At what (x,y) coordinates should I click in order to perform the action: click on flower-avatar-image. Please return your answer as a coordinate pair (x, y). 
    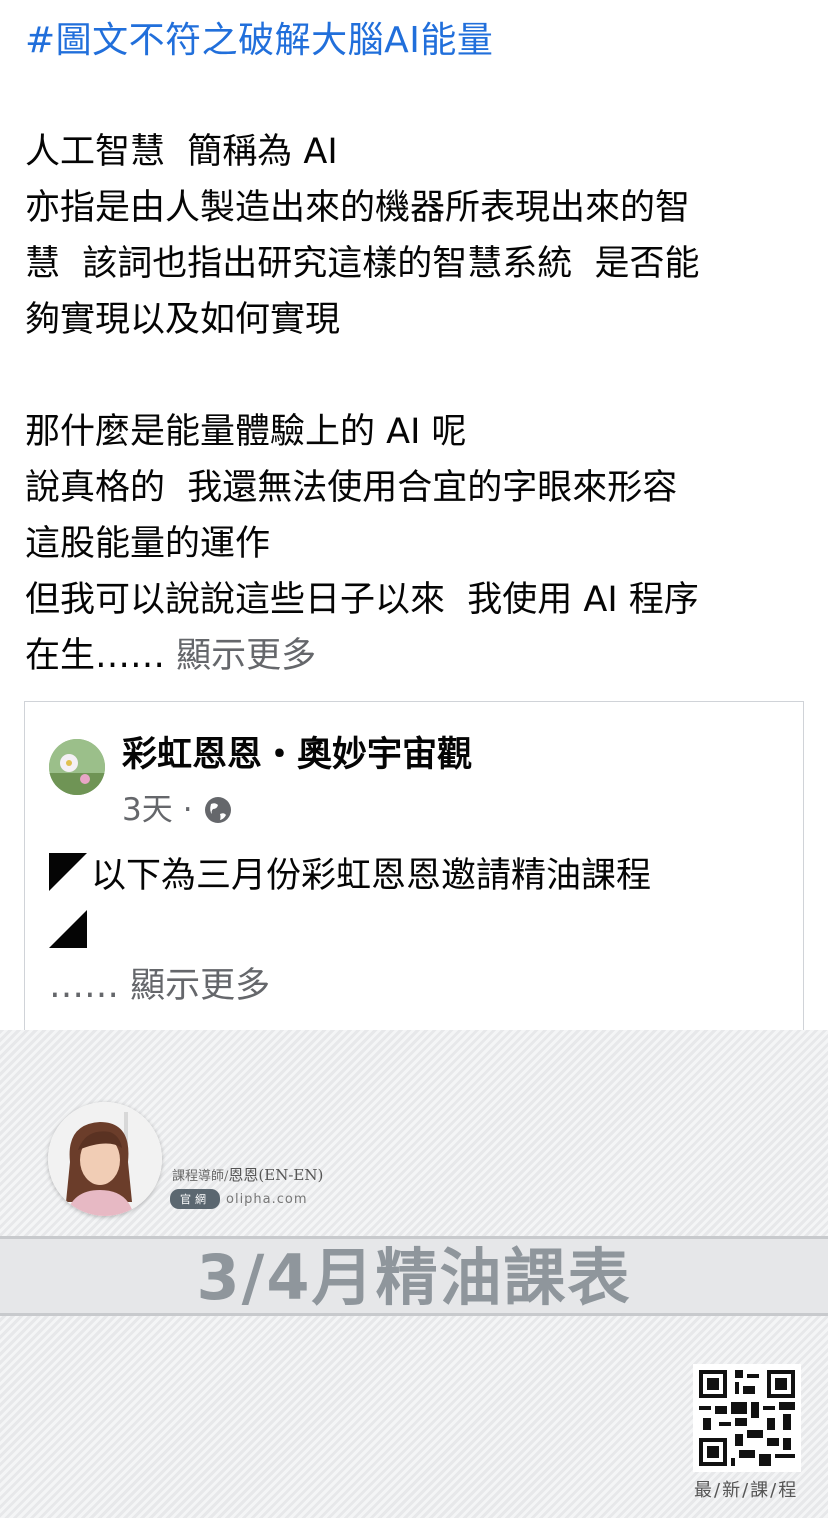
    Looking at the image, I should click on (77, 767).